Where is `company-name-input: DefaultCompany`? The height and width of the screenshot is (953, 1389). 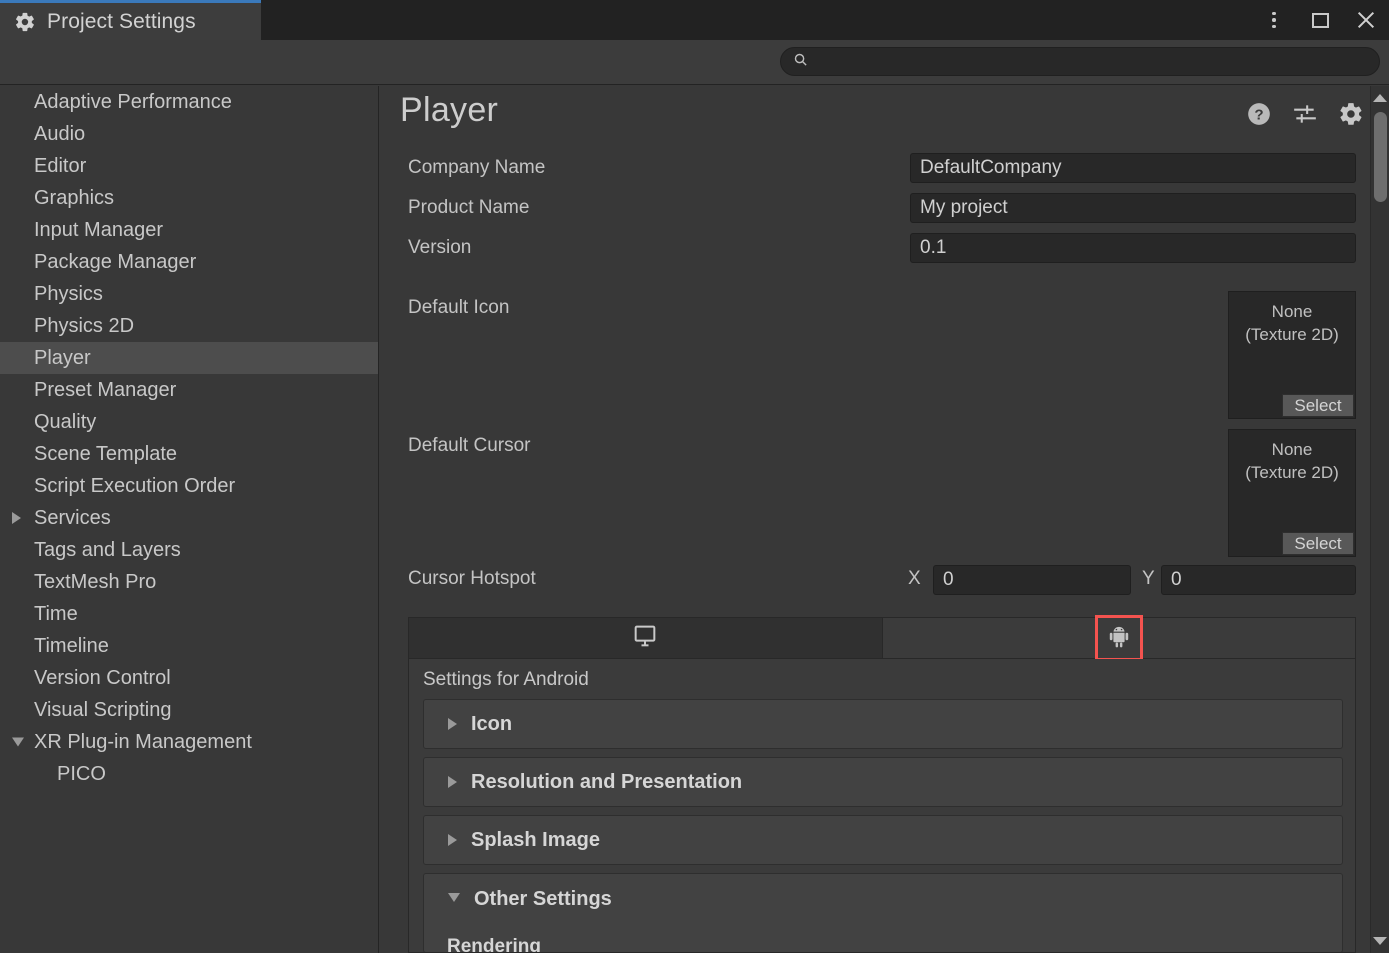 company-name-input: DefaultCompany is located at coordinates (1133, 168).